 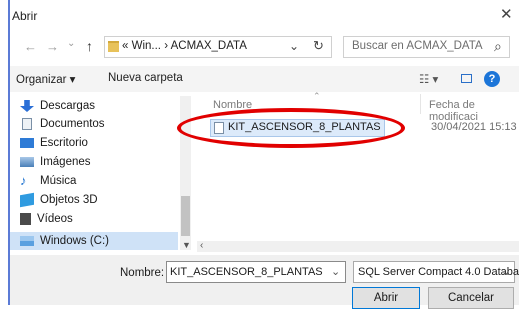 I want to click on column-header-date: Fecha de modificaci, so click(x=474, y=111).